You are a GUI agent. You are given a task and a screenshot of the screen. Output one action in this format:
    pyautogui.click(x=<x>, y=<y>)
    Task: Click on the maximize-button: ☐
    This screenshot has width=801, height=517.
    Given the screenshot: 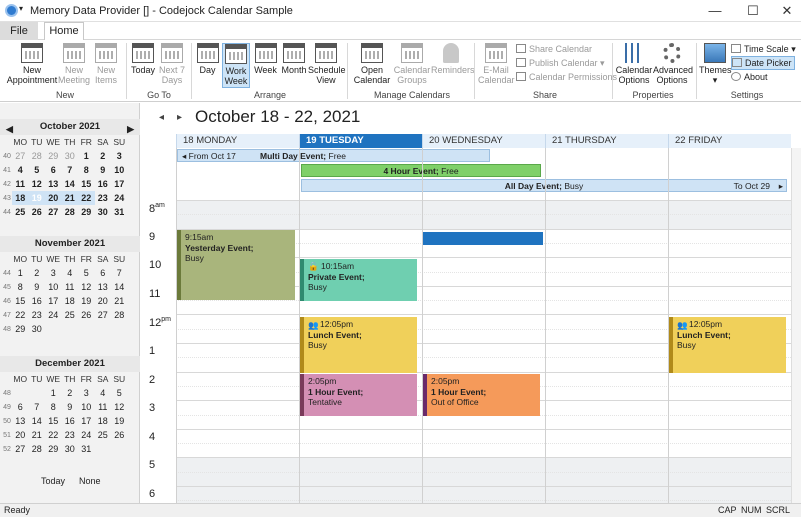 What is the action you would take?
    pyautogui.click(x=753, y=11)
    